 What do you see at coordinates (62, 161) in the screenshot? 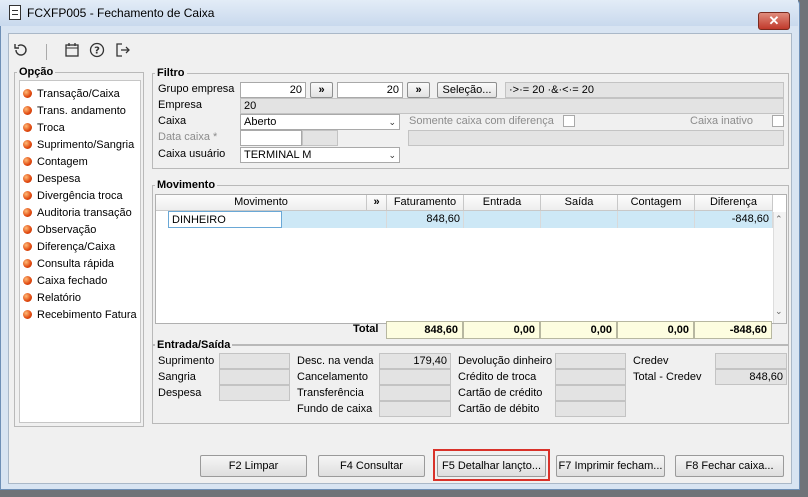
I see `opcao-item-label: Contagem` at bounding box center [62, 161].